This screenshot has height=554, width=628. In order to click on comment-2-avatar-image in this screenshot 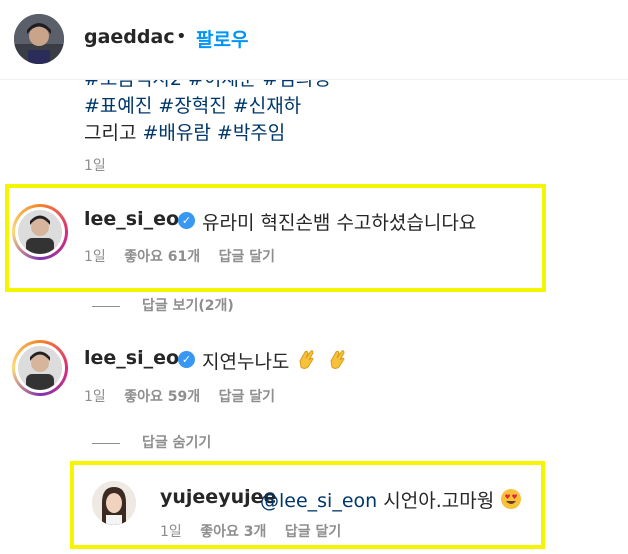, I will do `click(40, 368)`.